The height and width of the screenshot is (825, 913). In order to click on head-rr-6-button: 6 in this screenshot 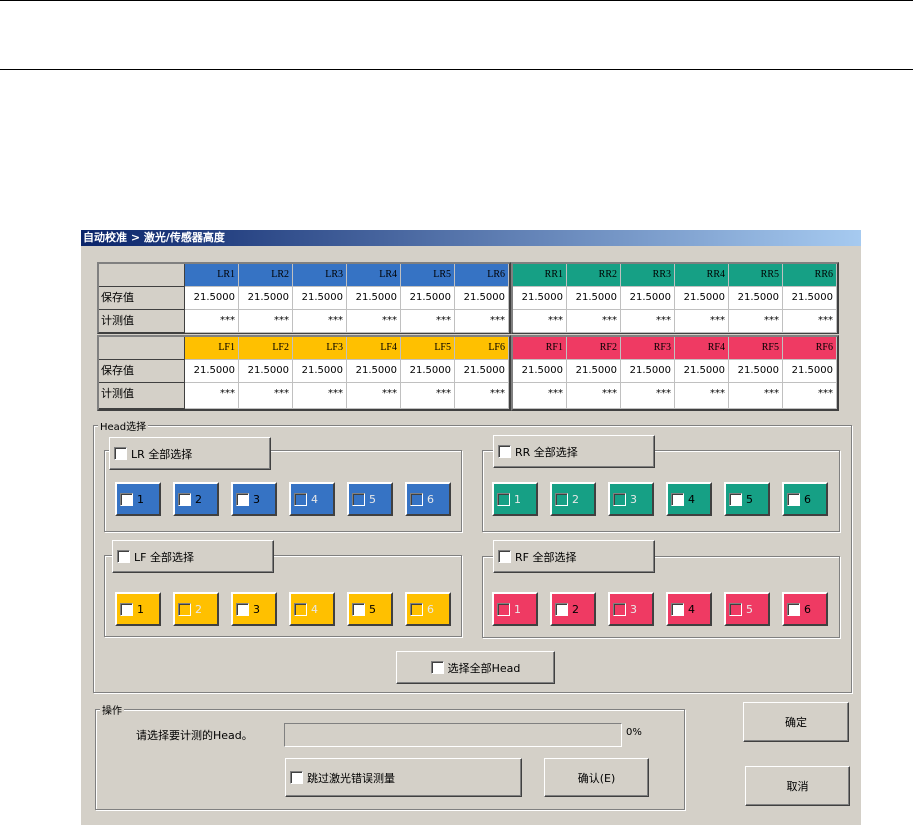, I will do `click(805, 499)`.